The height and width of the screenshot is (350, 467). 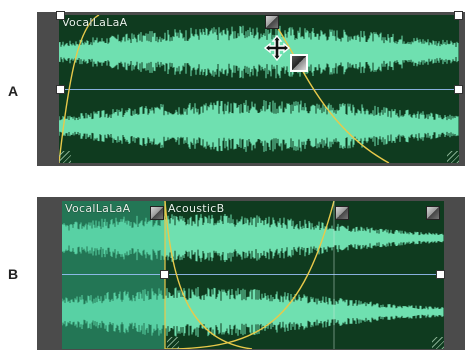 What do you see at coordinates (13, 91) in the screenshot?
I see `panel-a-label: A` at bounding box center [13, 91].